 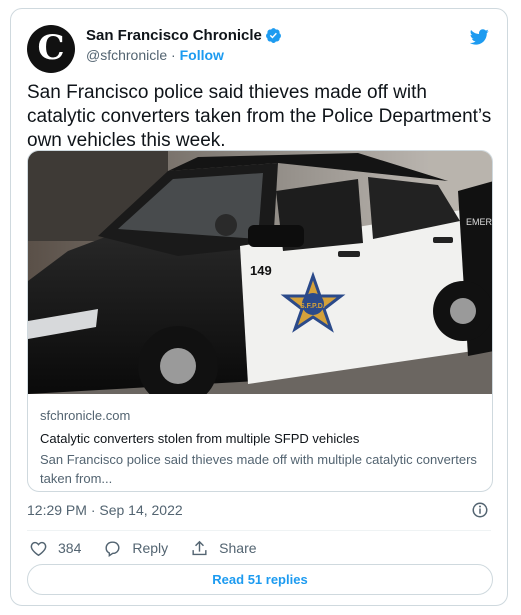 What do you see at coordinates (105, 510) in the screenshot?
I see `tweet-timestamp: 12:29 PM · Sep 14, 2022` at bounding box center [105, 510].